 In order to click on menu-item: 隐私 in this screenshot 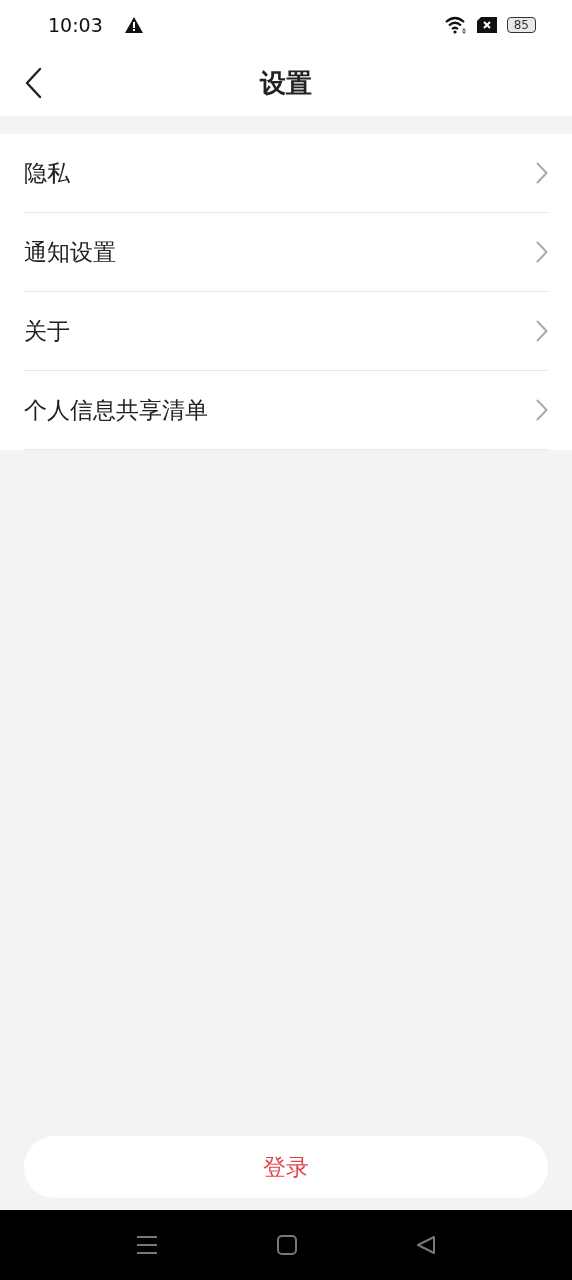, I will do `click(286, 173)`.